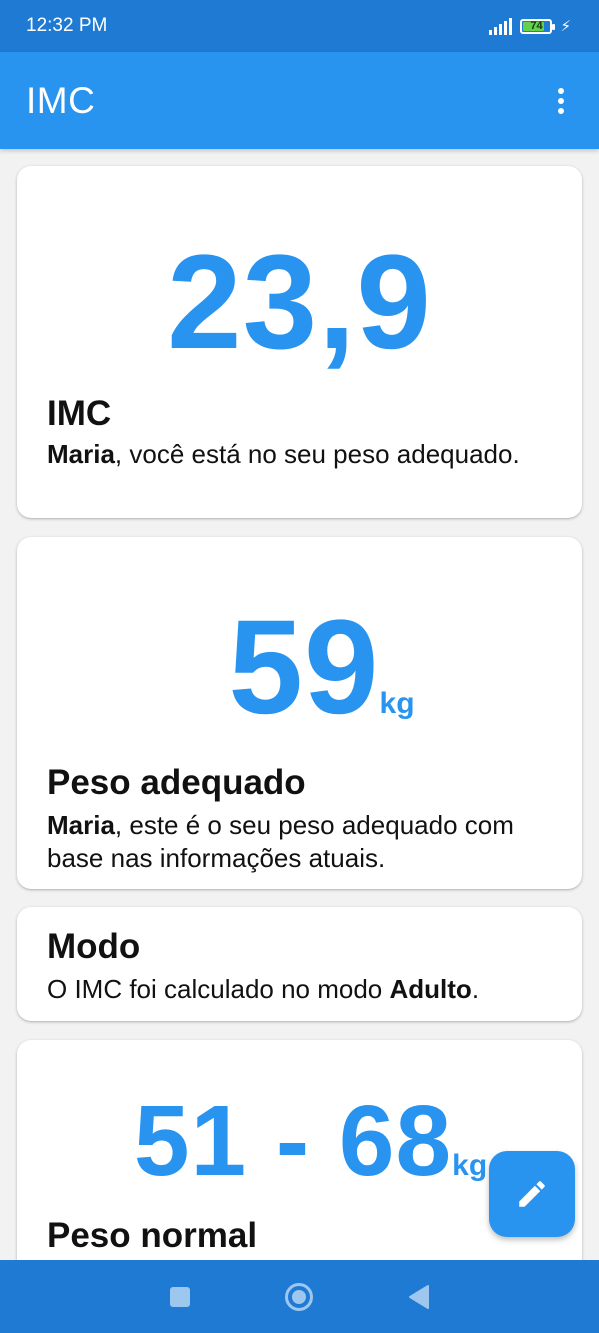 The width and height of the screenshot is (599, 1333). I want to click on imc-value: 23,9, so click(299, 302).